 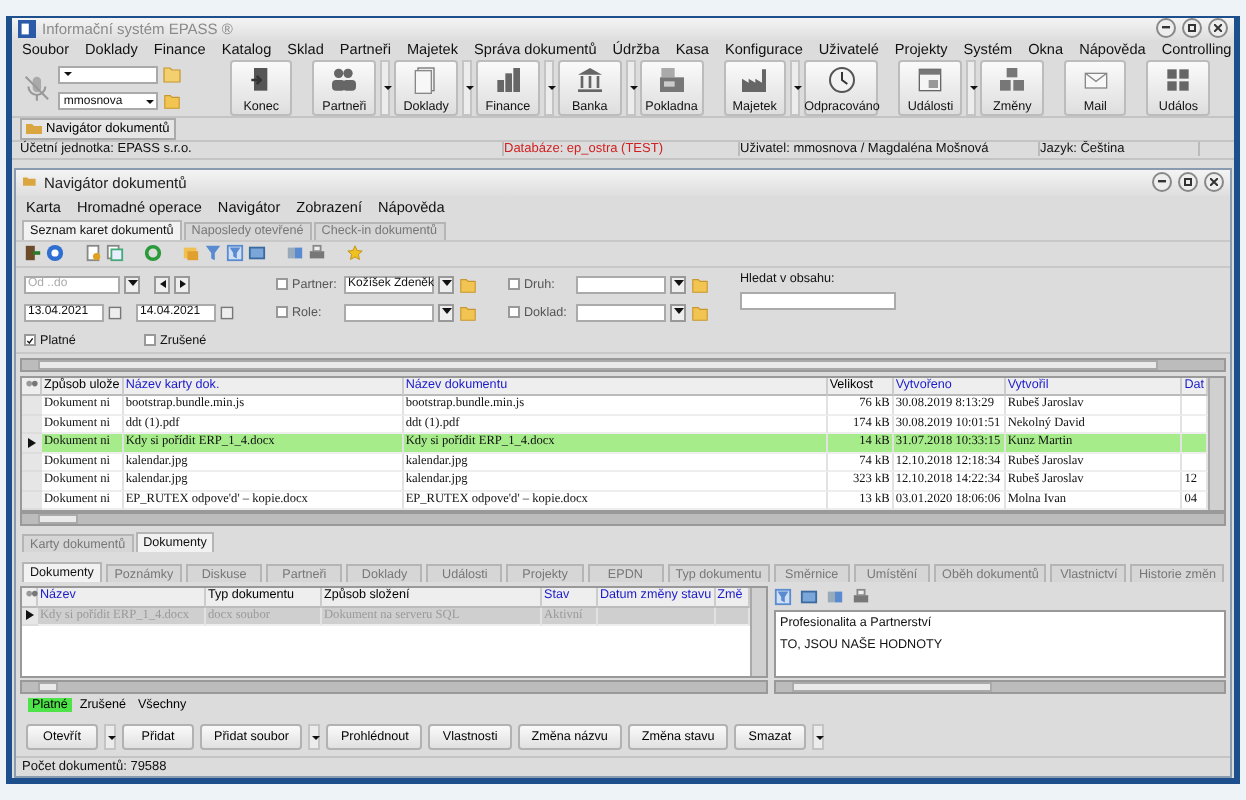 I want to click on exit-icon, so click(x=33, y=253).